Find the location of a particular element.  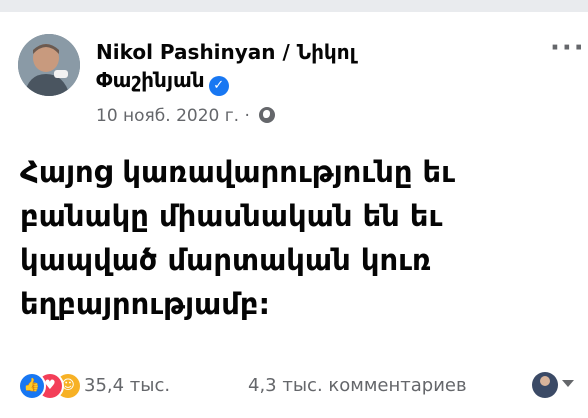

chevron-down-icon is located at coordinates (568, 383).